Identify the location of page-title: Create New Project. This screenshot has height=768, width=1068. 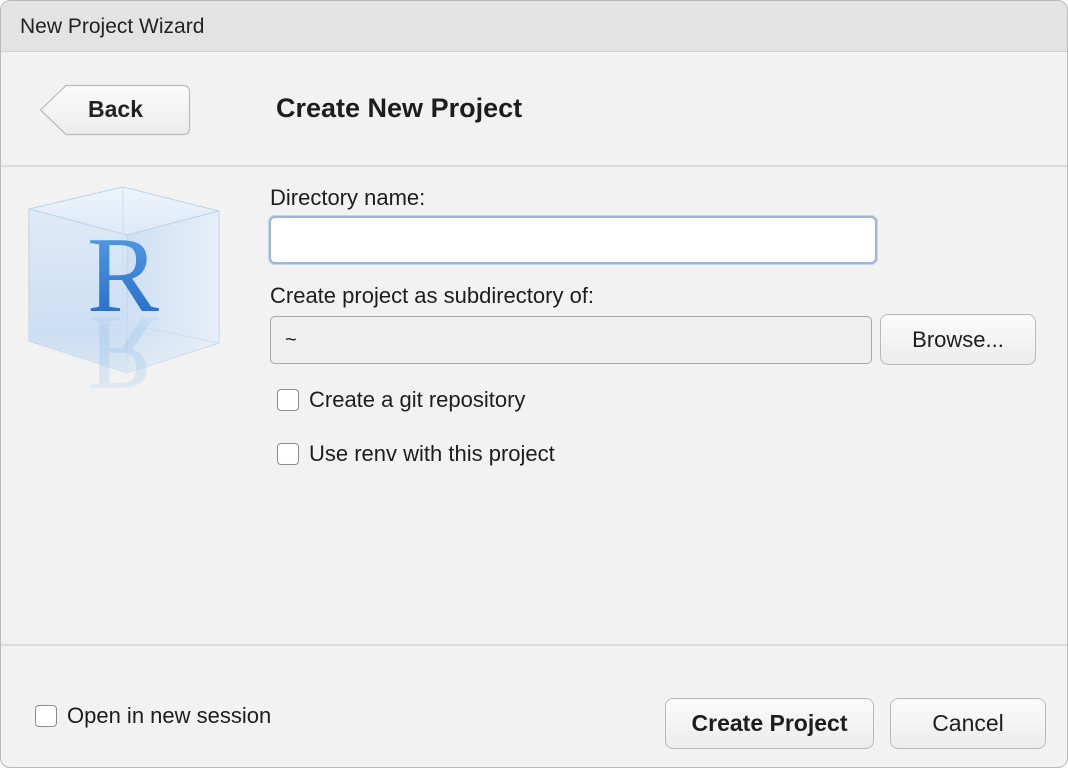
(399, 108).